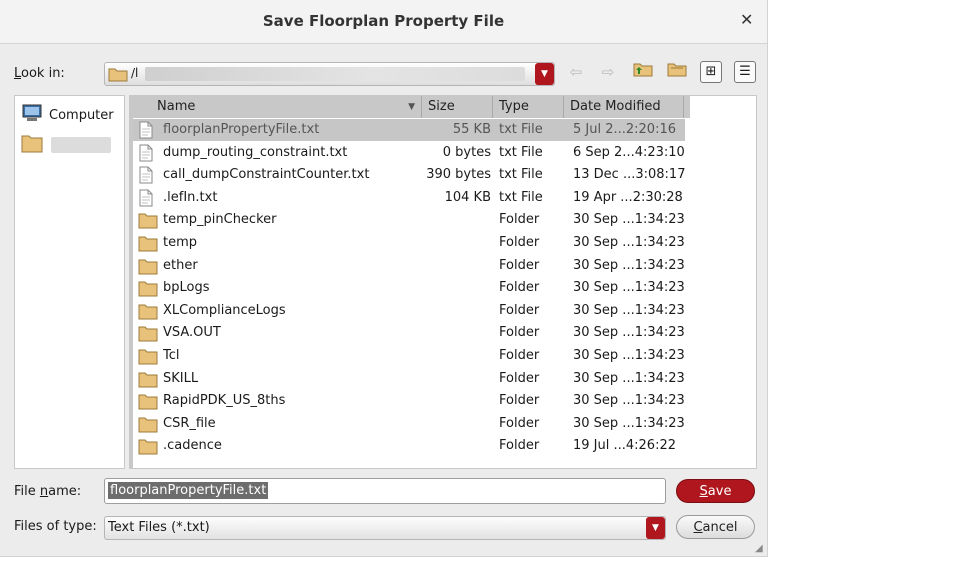  Describe the element at coordinates (180, 242) in the screenshot. I see `file-name-cell: temp` at that location.